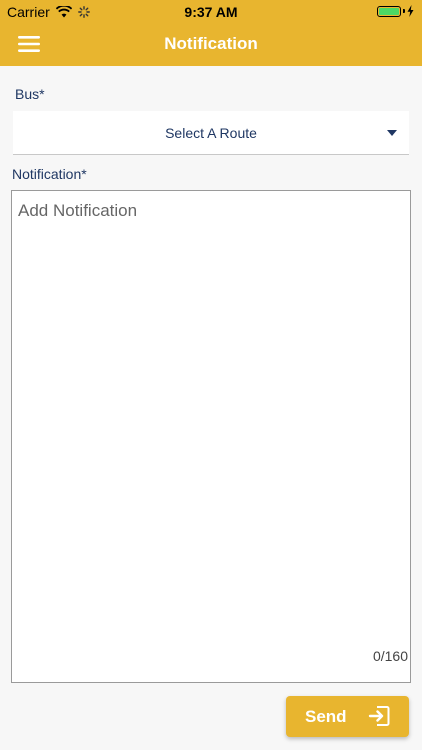 This screenshot has width=422, height=750. Describe the element at coordinates (347, 716) in the screenshot. I see `send-button: Send` at that location.